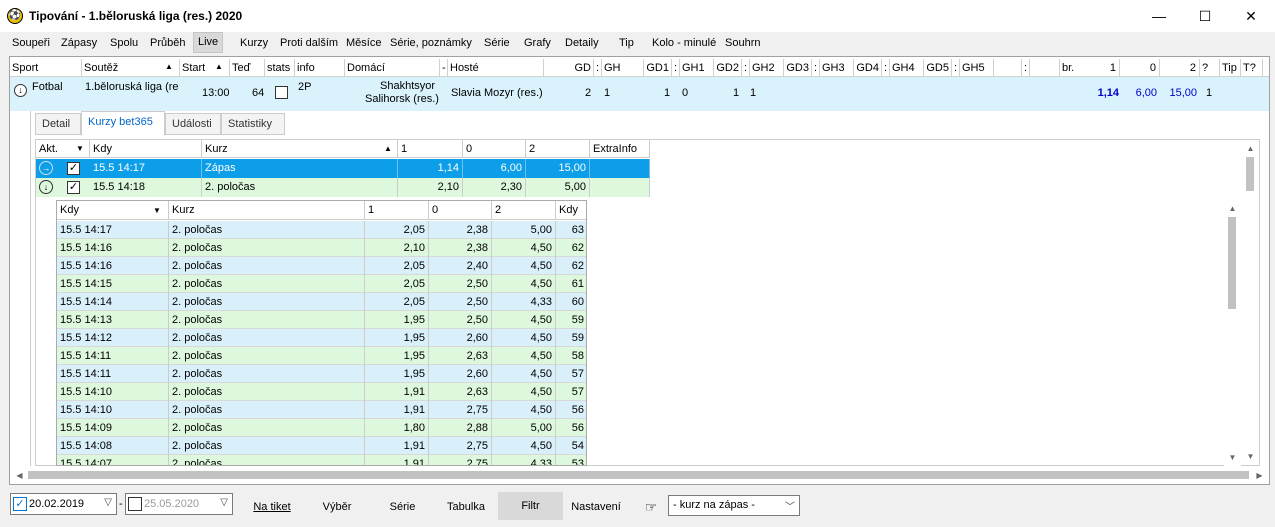 Image resolution: width=1275 pixels, height=527 pixels. I want to click on pointing-hand-icon: ☞, so click(651, 507).